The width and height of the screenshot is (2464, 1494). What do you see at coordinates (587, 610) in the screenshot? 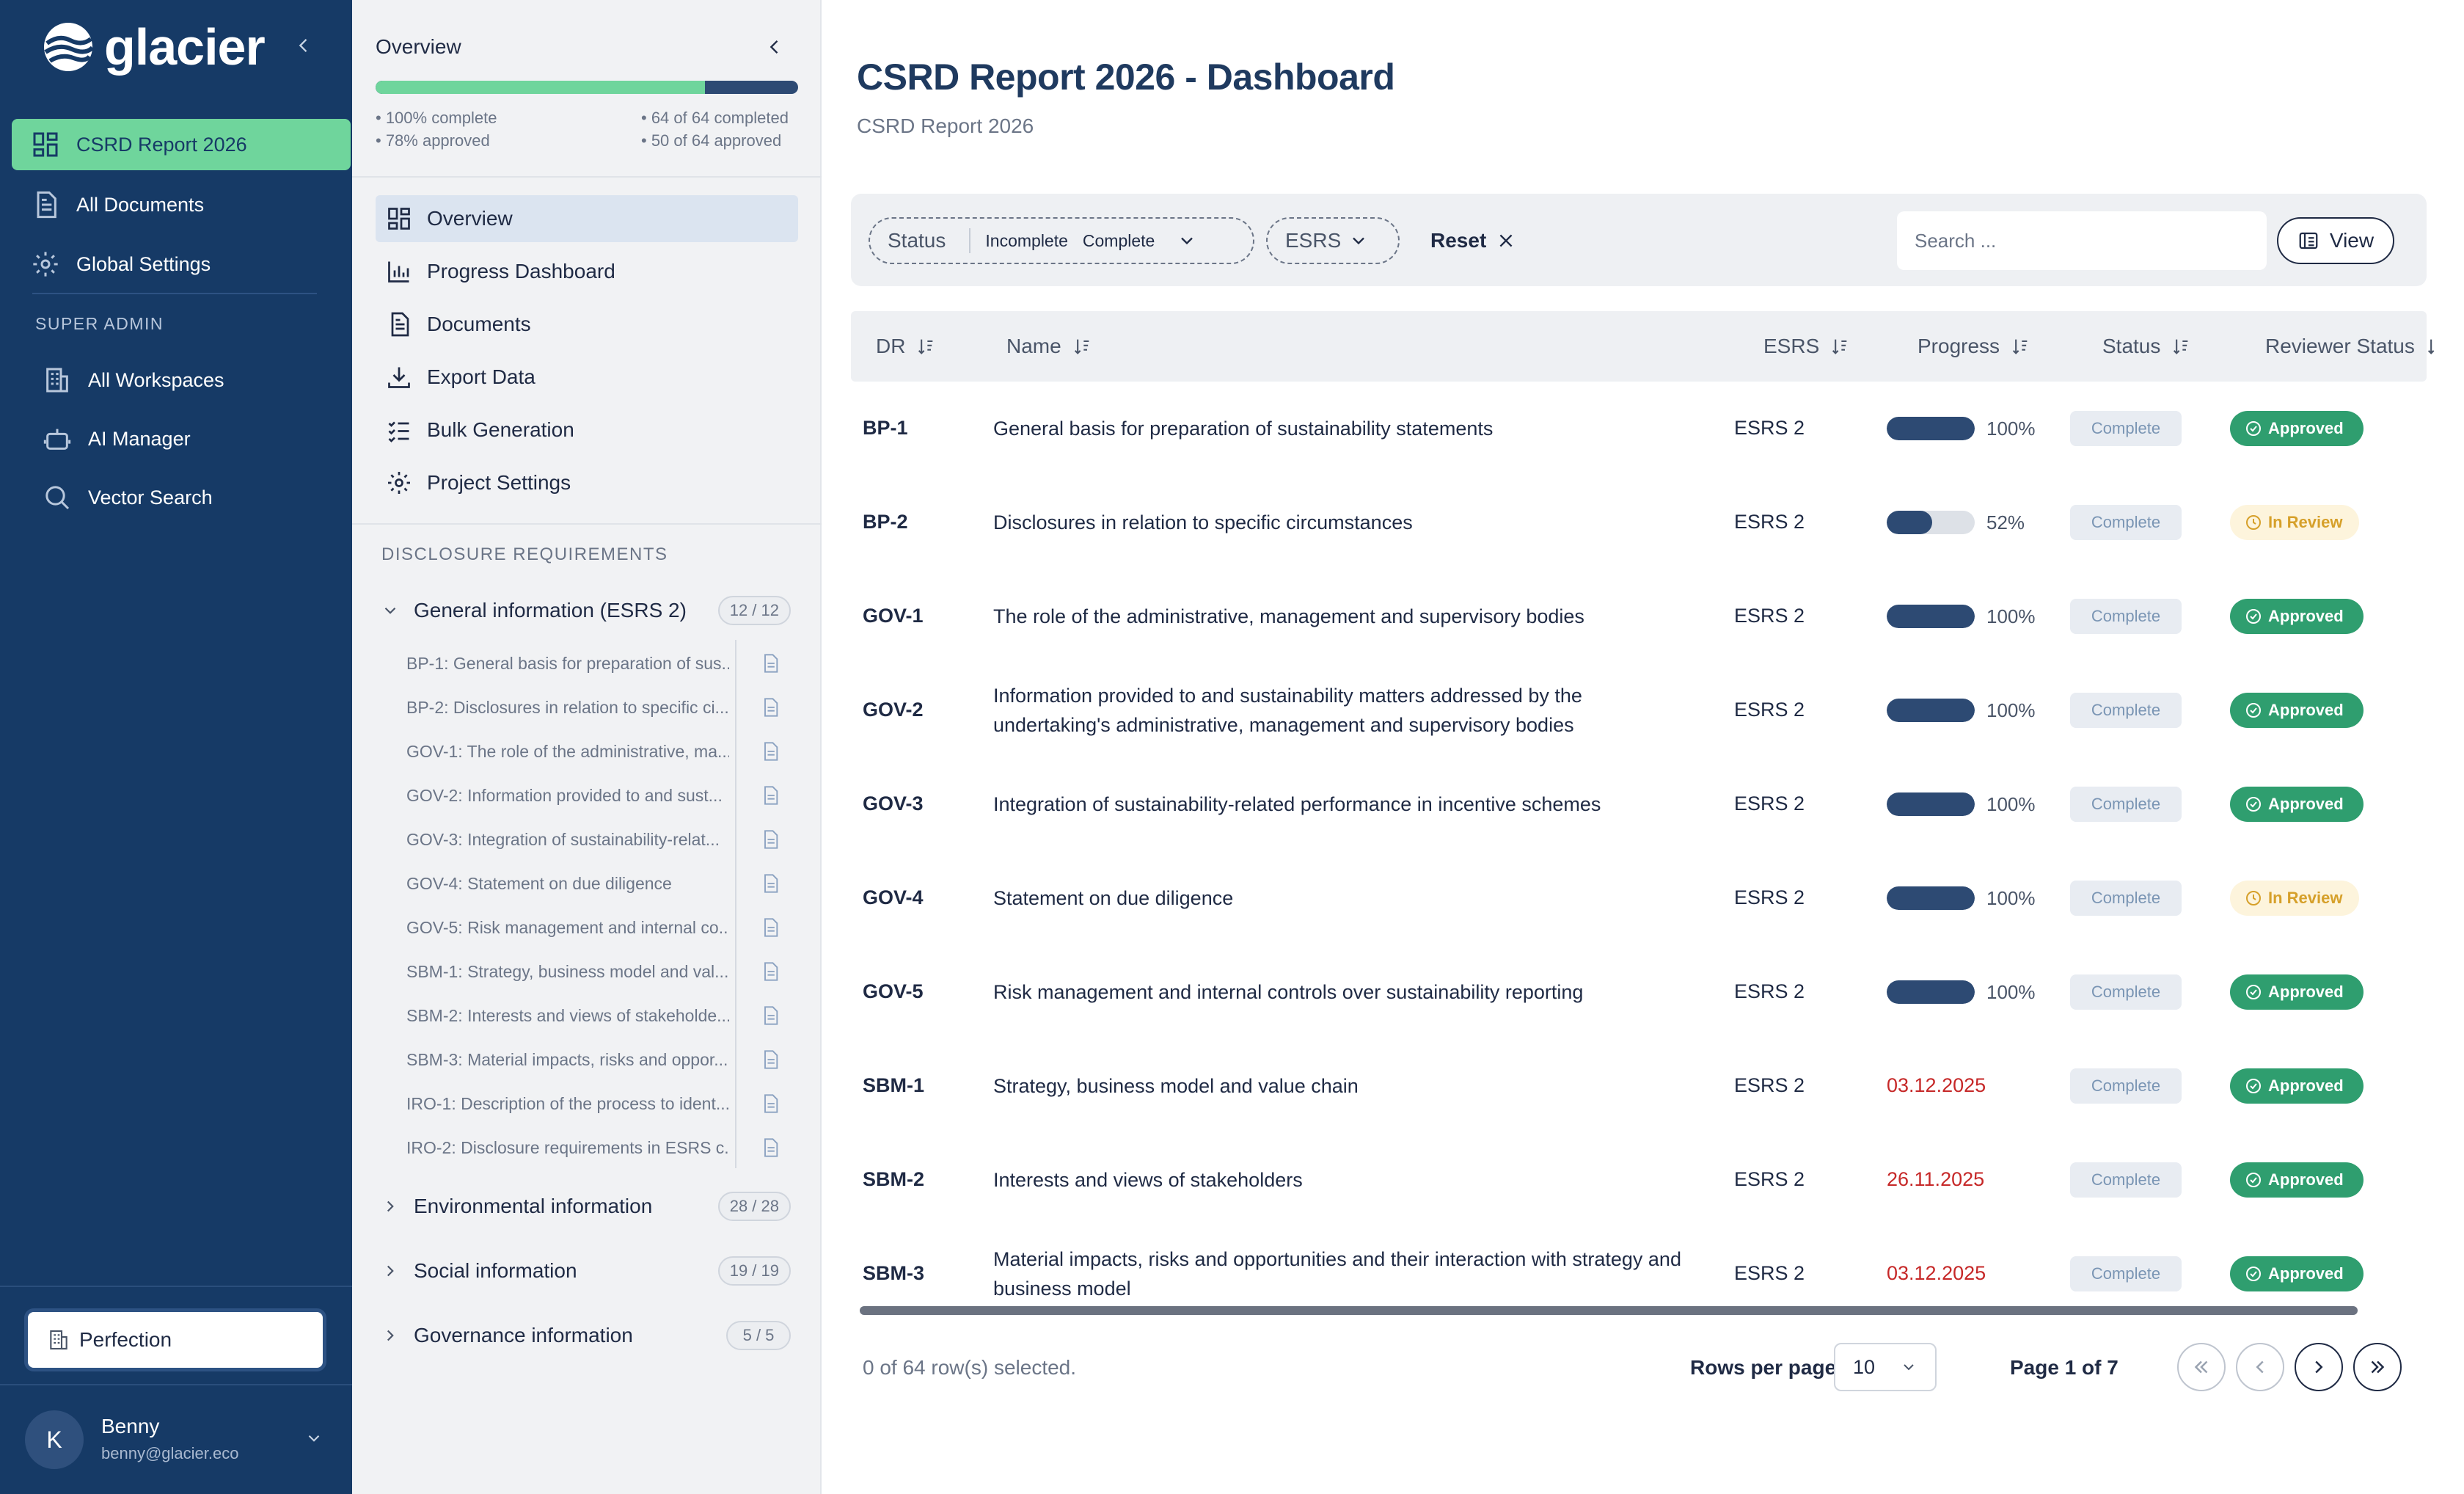
I see `group-general-information: General information (ESRS 2) 12 / 12` at bounding box center [587, 610].